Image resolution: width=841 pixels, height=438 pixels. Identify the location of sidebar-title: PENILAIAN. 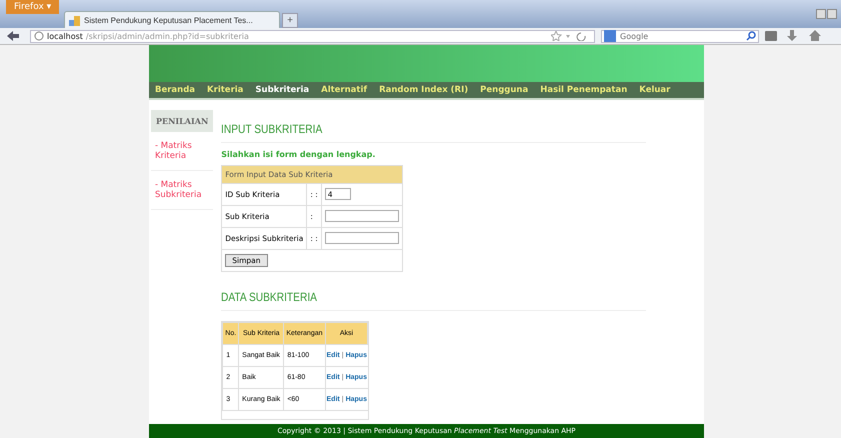
(182, 121).